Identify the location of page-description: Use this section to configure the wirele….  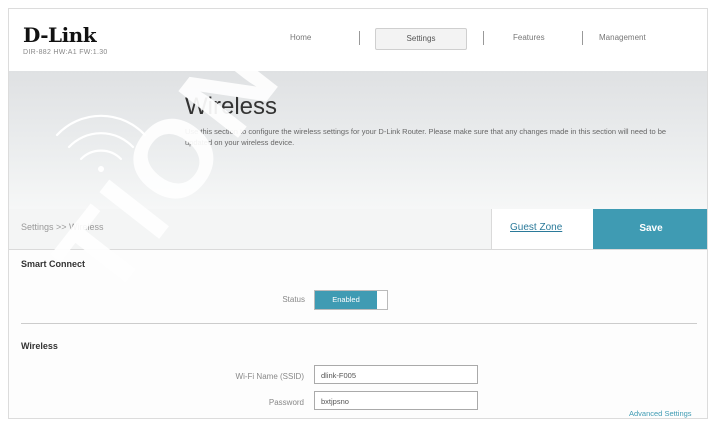
(426, 137).